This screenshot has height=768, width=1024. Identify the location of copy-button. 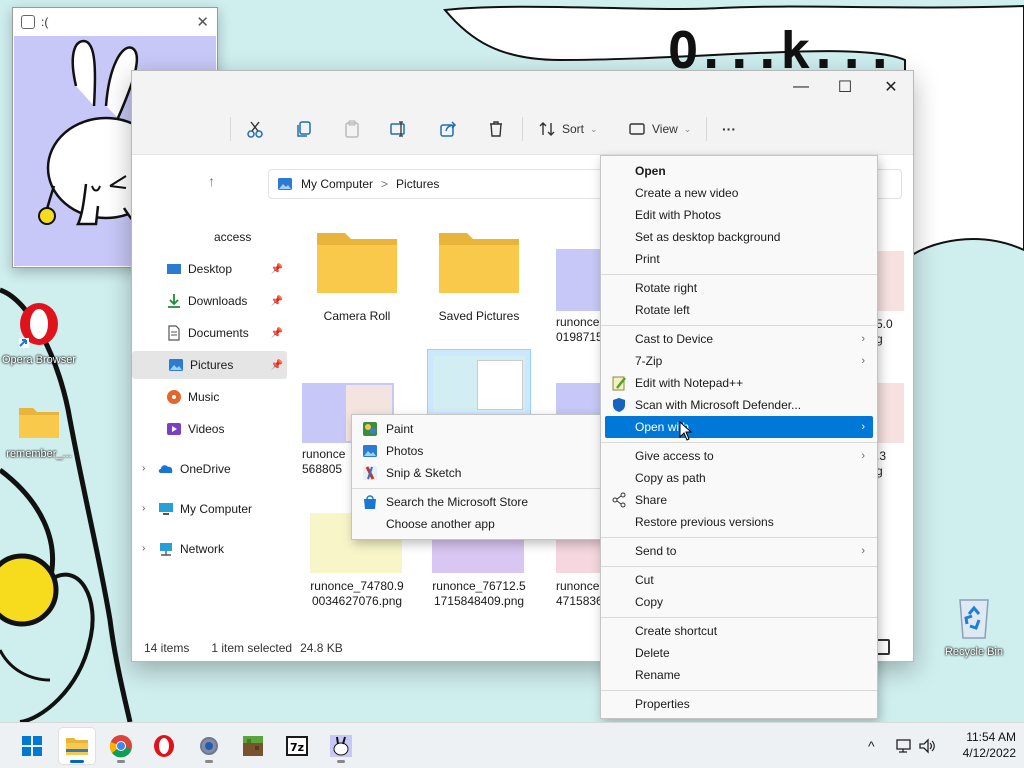
(304, 129).